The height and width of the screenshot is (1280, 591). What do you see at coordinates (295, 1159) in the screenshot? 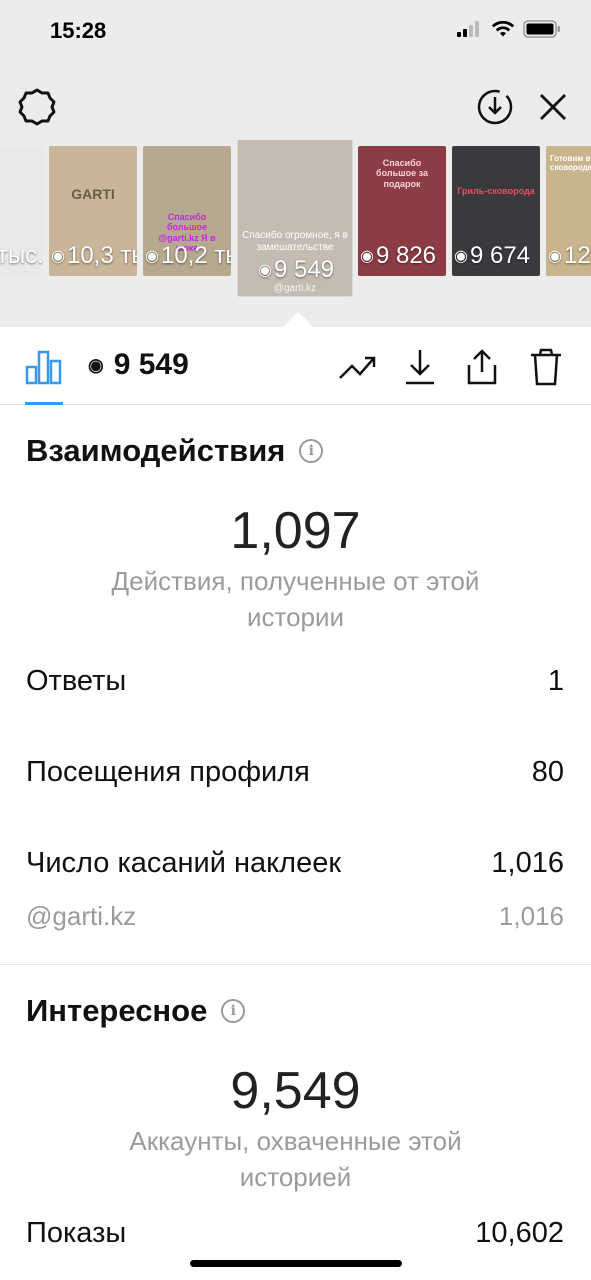
I see `discovery-subtitle: Аккаунты, охваченные этой историей` at bounding box center [295, 1159].